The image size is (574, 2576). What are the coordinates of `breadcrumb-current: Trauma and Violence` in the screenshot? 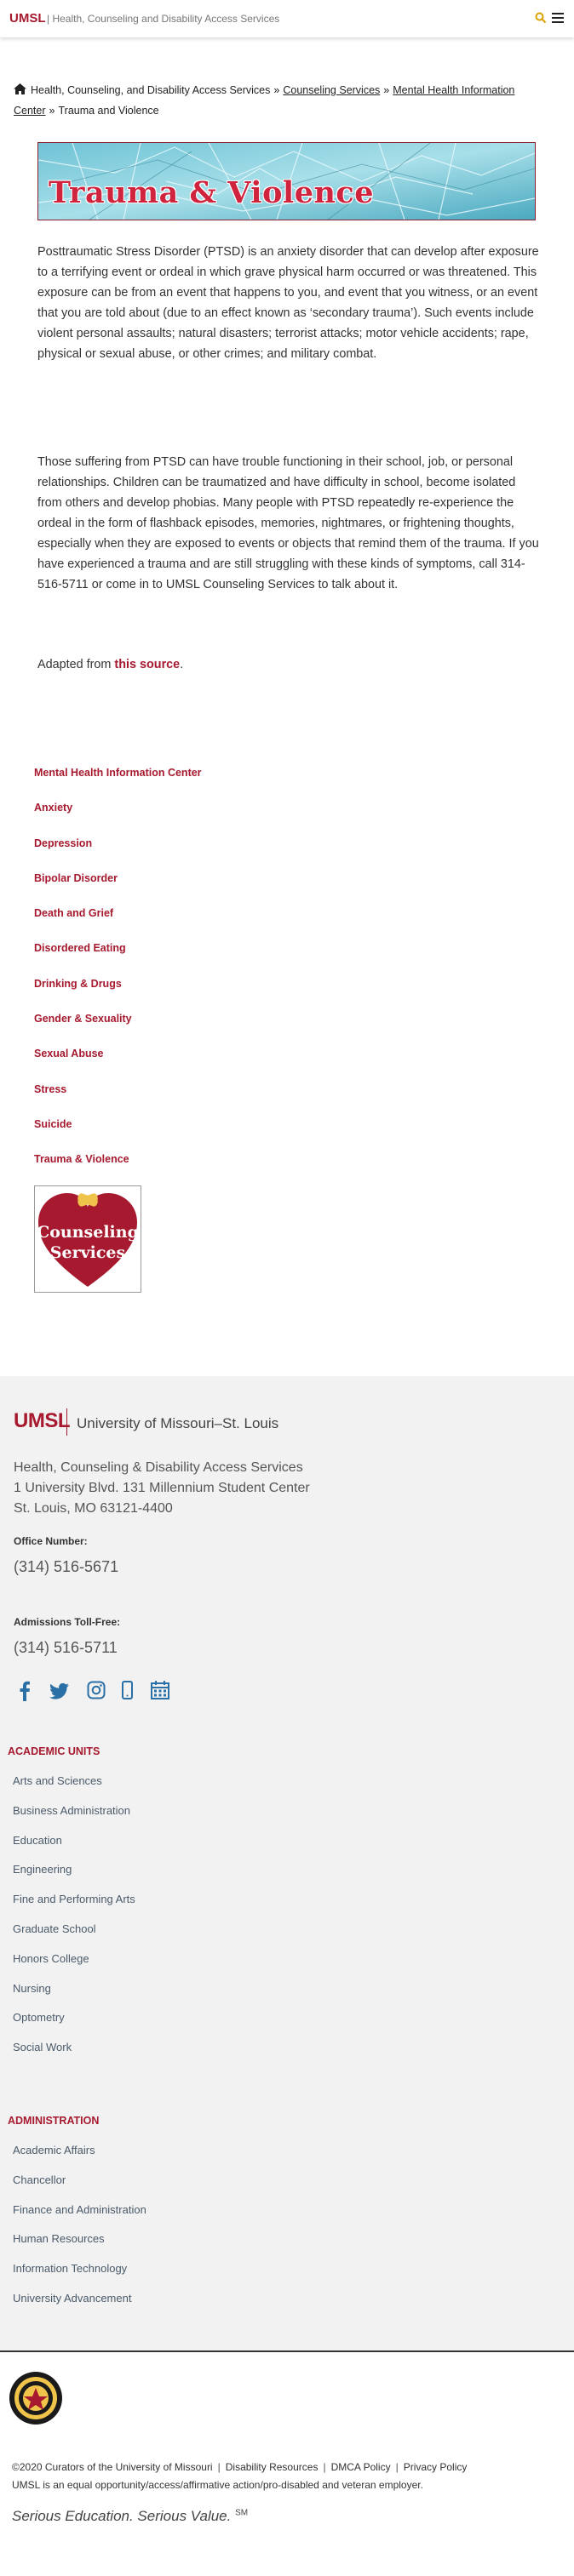 It's located at (108, 111).